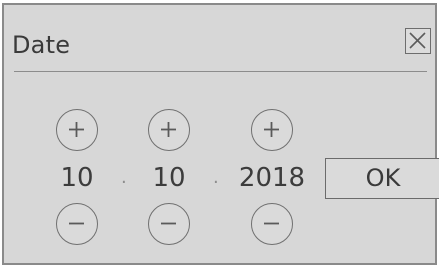  What do you see at coordinates (169, 178) in the screenshot?
I see `month-value: 10` at bounding box center [169, 178].